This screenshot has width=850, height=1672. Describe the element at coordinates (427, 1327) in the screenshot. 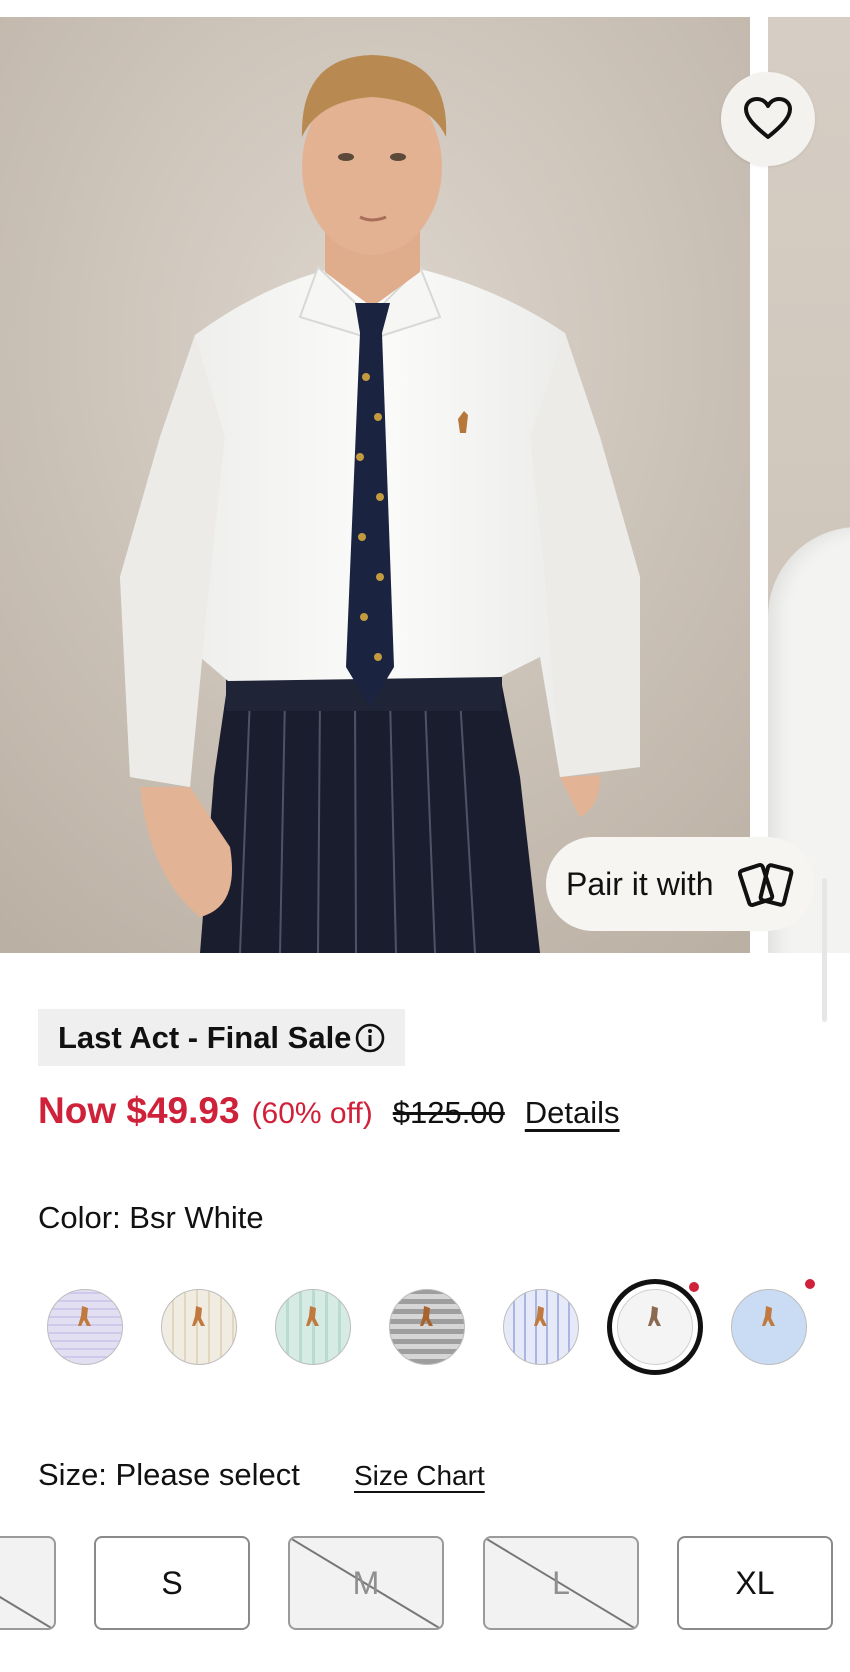

I see `color-swatch-gray` at that location.